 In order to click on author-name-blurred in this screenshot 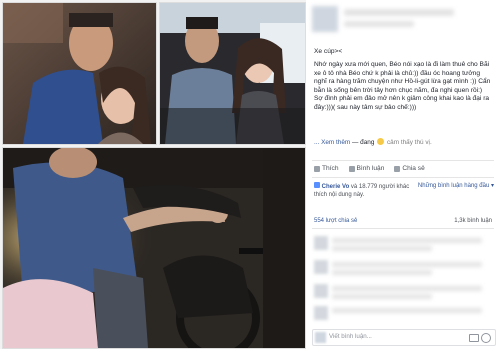, I will do `click(399, 12)`.